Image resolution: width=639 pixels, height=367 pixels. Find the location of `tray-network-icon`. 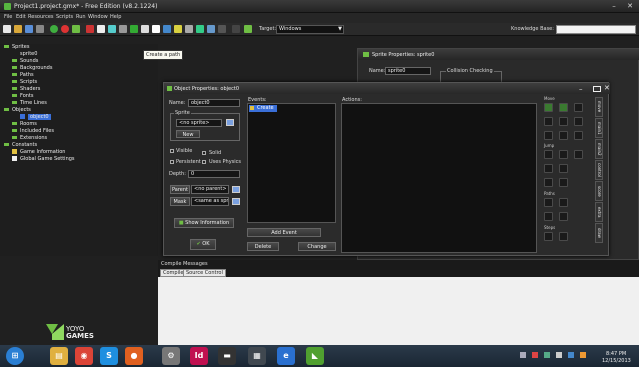

tray-network-icon is located at coordinates (547, 355).